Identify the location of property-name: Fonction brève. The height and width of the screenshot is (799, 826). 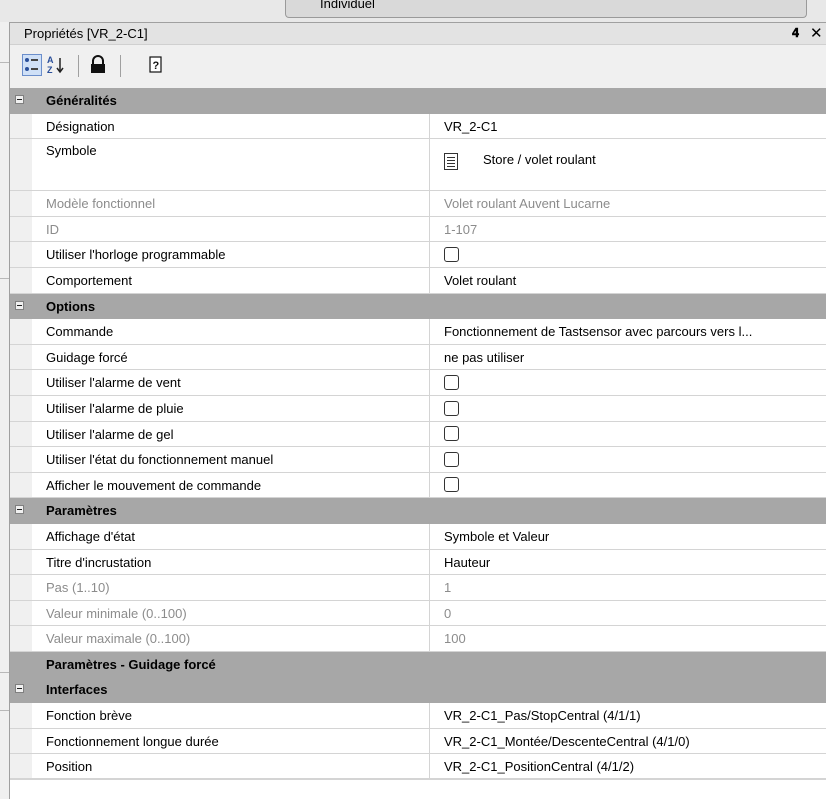
(231, 715).